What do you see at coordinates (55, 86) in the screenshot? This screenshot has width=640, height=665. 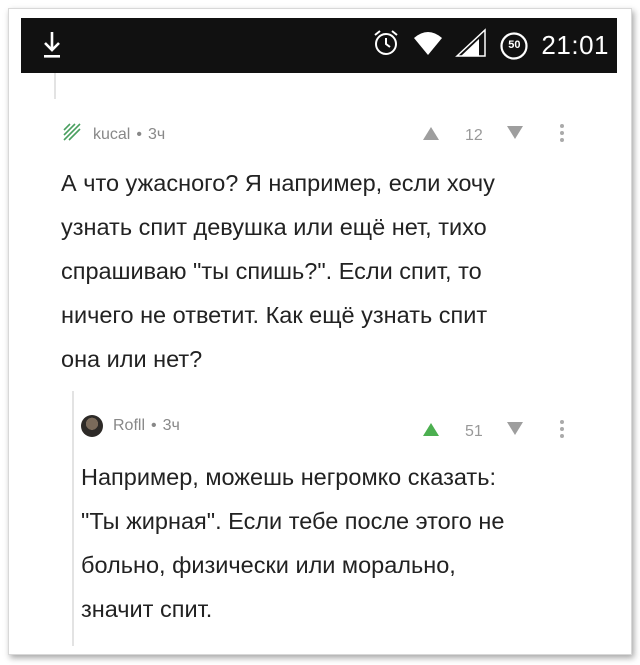 I see `thread-line` at bounding box center [55, 86].